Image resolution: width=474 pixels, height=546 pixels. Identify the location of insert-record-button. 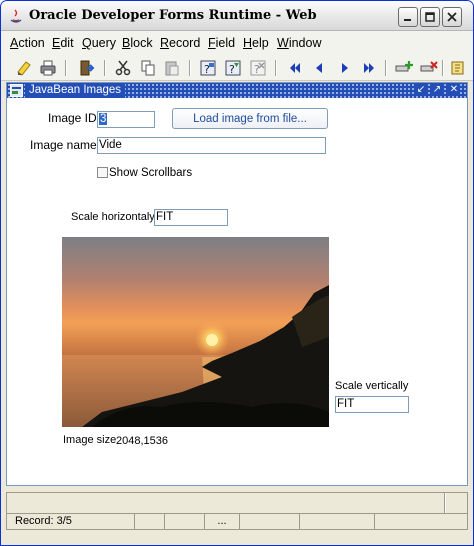
(404, 68).